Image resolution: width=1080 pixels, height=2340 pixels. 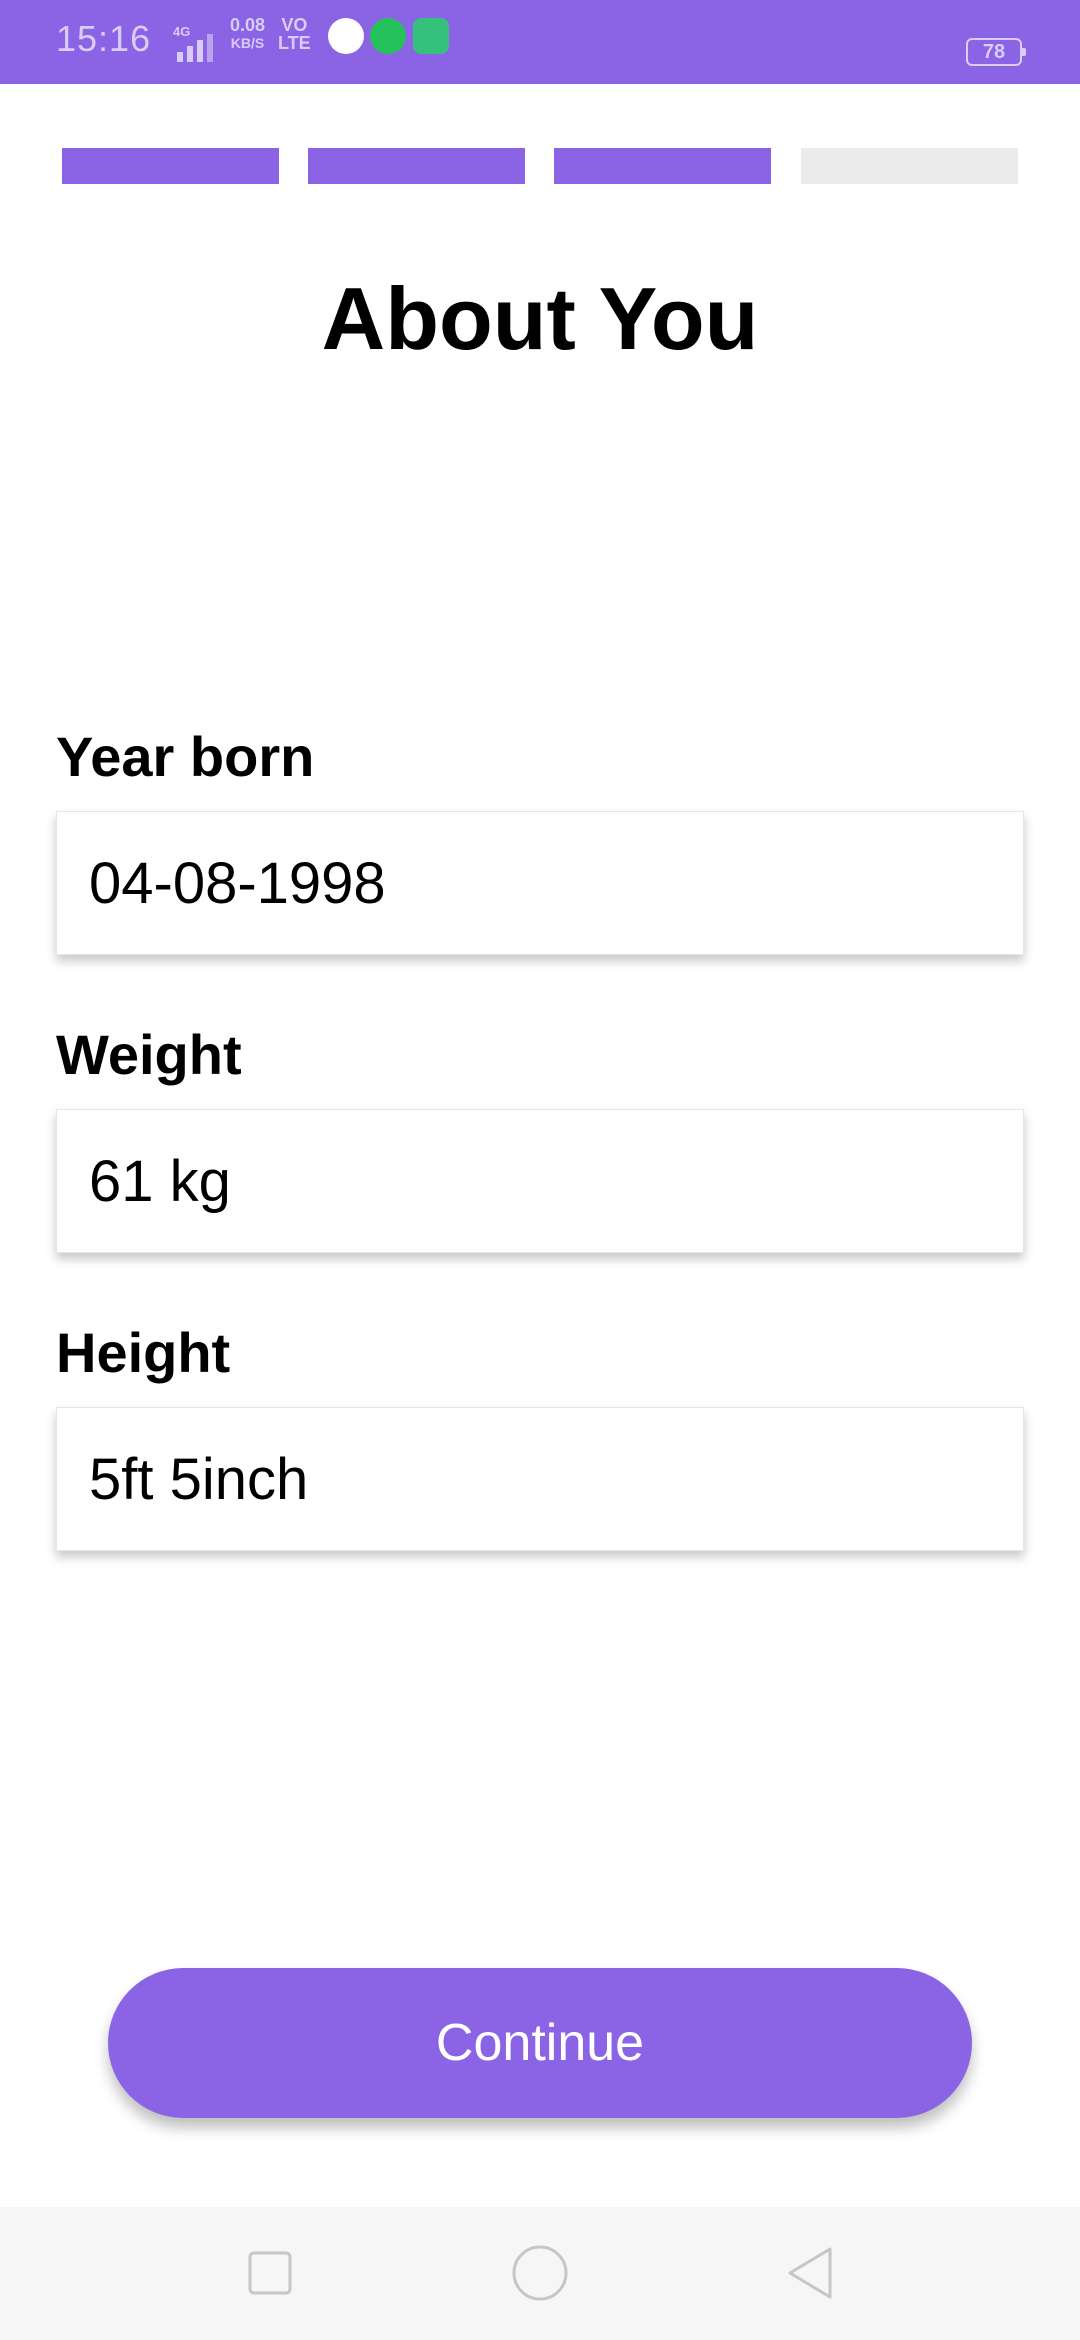 What do you see at coordinates (143, 1352) in the screenshot?
I see `height-label: Height` at bounding box center [143, 1352].